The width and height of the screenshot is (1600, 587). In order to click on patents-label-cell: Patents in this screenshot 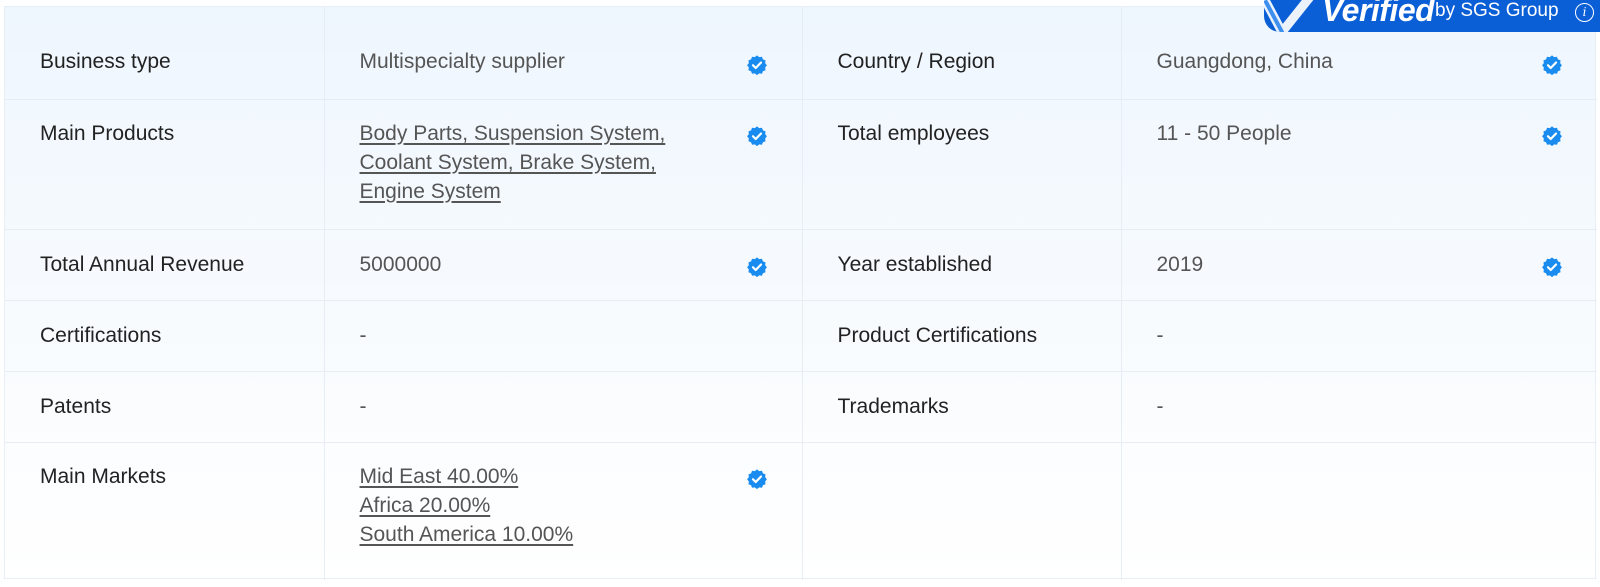, I will do `click(165, 407)`.